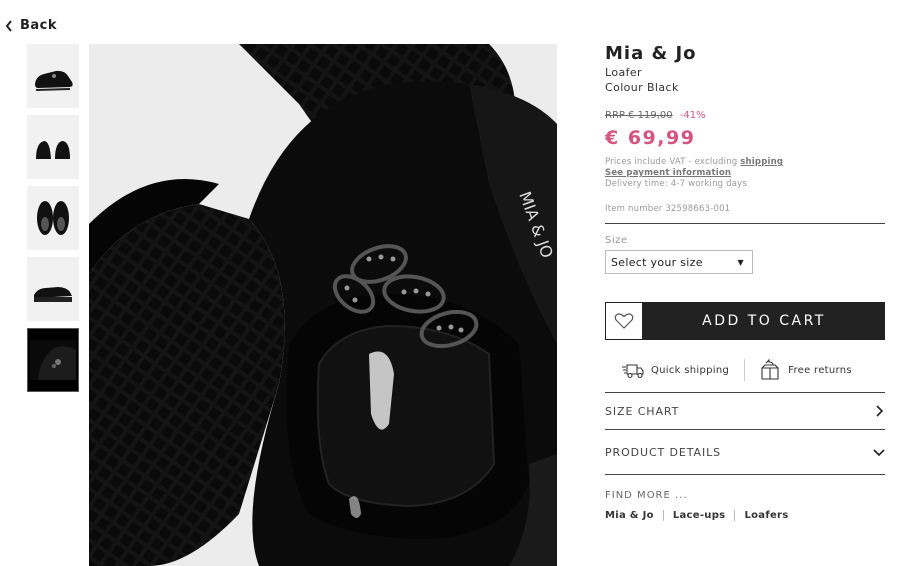 The height and width of the screenshot is (566, 920). Describe the element at coordinates (745, 452) in the screenshot. I see `product-details-row: PRODUCT DETAILS` at that location.